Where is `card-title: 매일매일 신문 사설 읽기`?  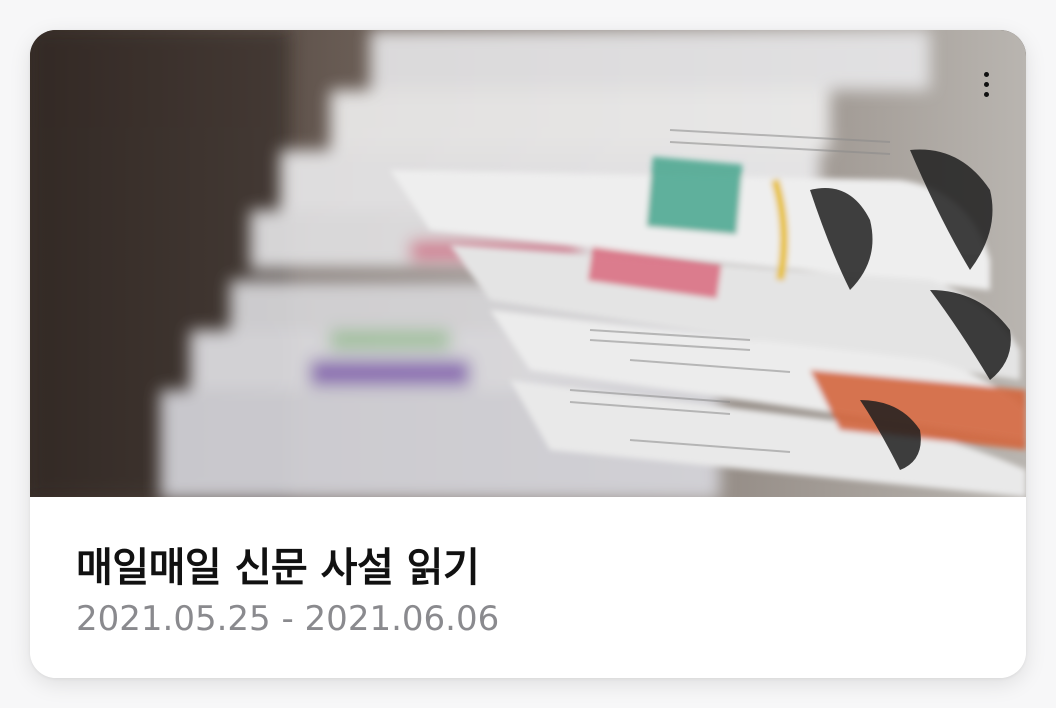 card-title: 매일매일 신문 사설 읽기 is located at coordinates (278, 568).